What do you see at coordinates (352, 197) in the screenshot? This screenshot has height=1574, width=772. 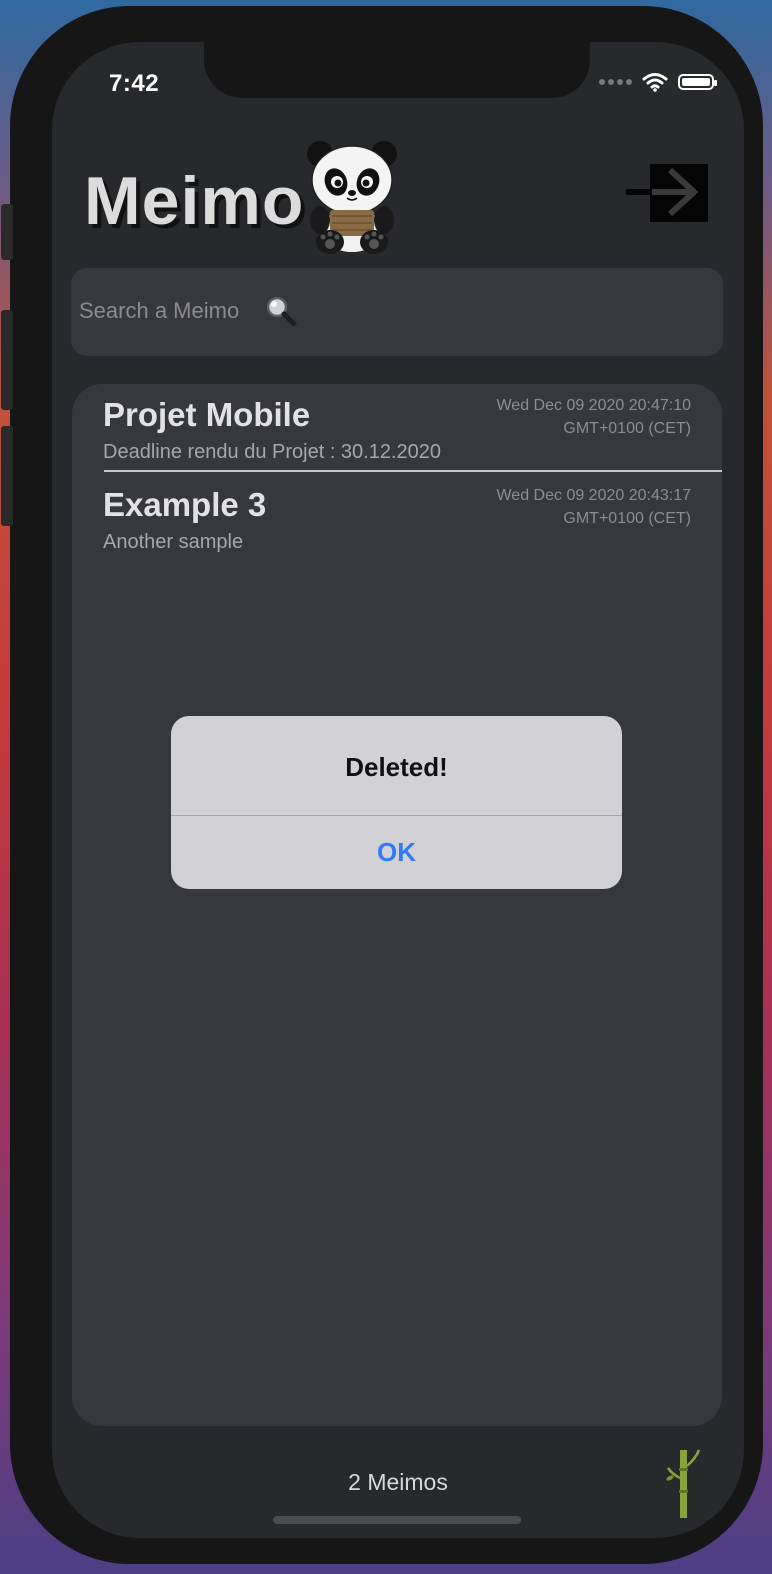 I see `panda-icon` at bounding box center [352, 197].